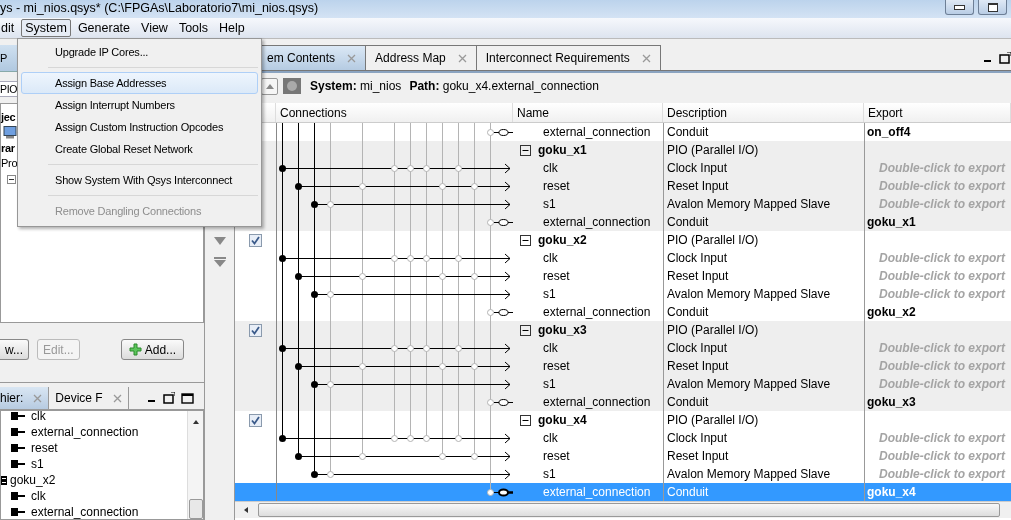 The image size is (1011, 520). Describe the element at coordinates (562, 420) in the screenshot. I see `module-name: goku_x4` at that location.